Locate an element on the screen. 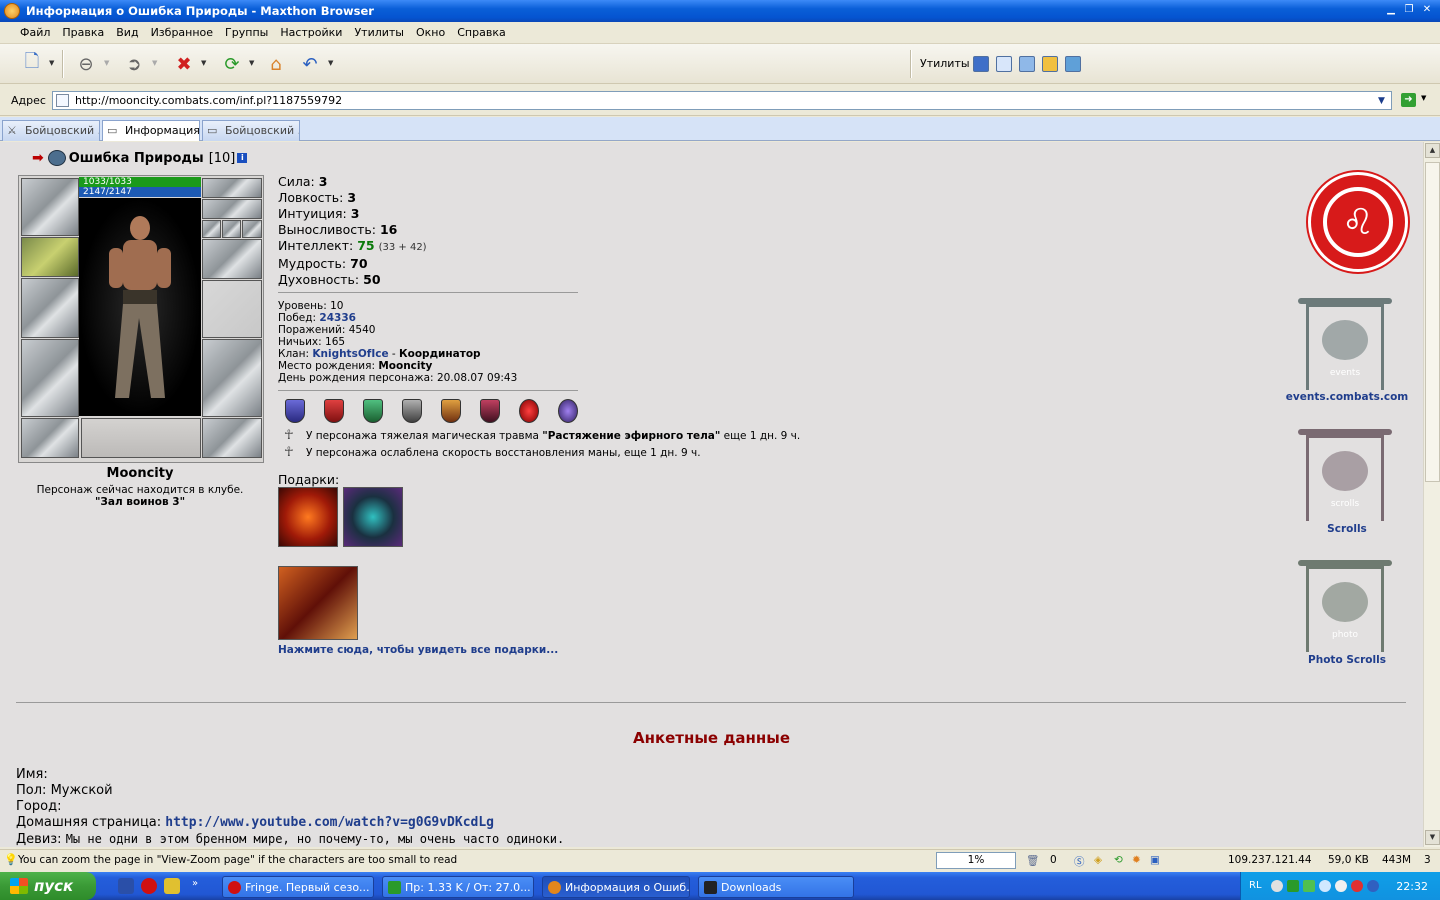  info-icon: i is located at coordinates (242, 158).